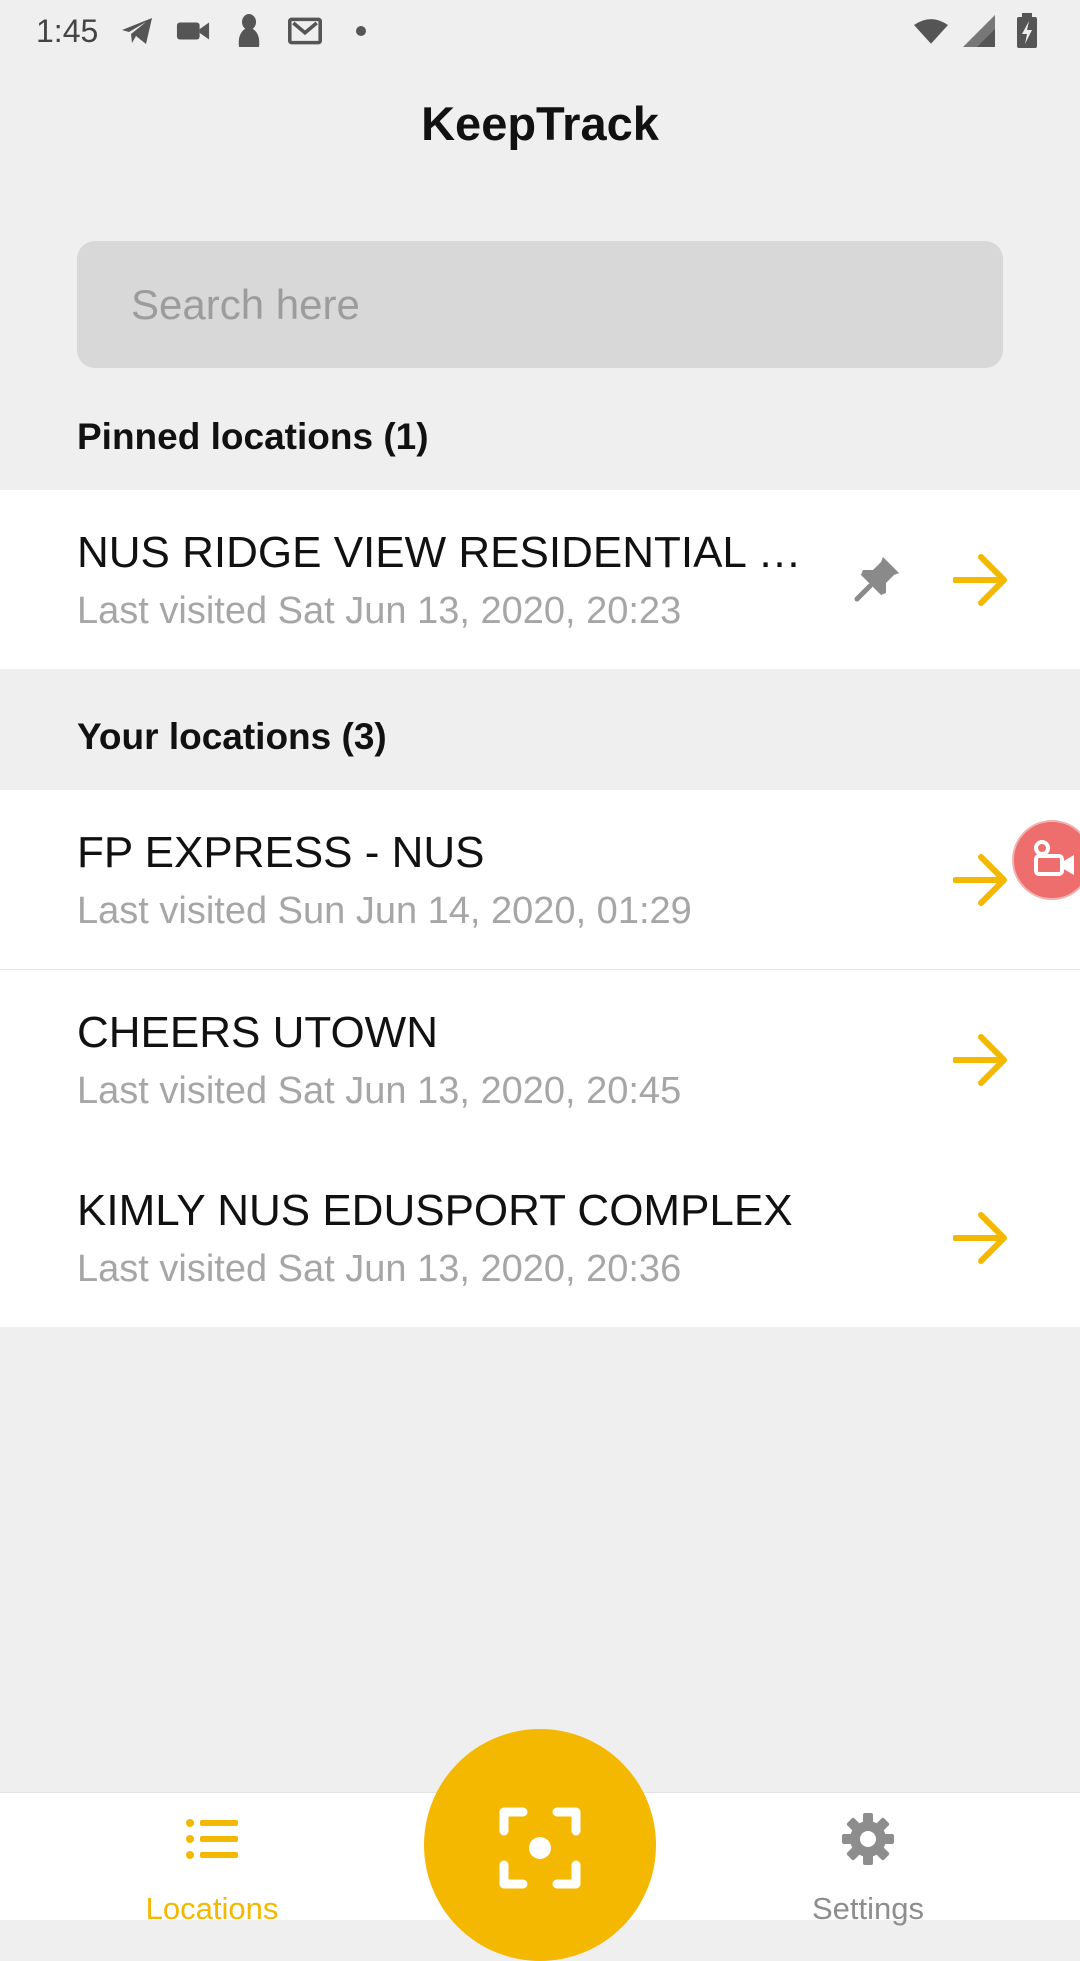 The height and width of the screenshot is (1961, 1080). I want to click on scan-button, so click(540, 1845).